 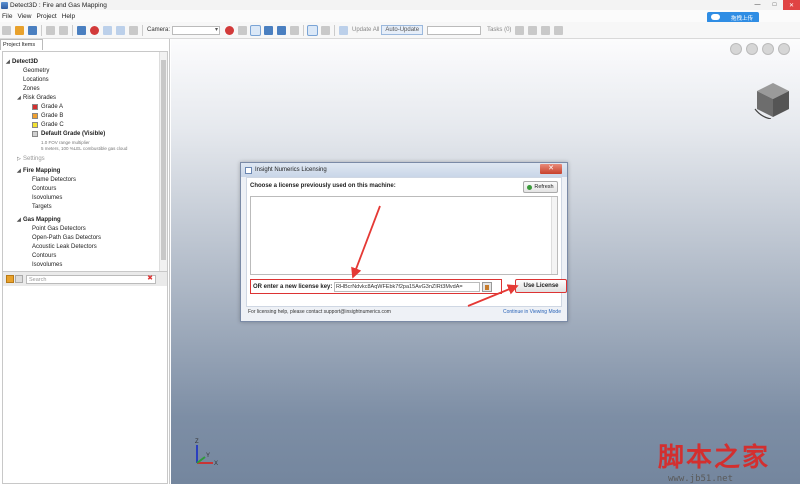 I want to click on open-project-icon, so click(x=19, y=30).